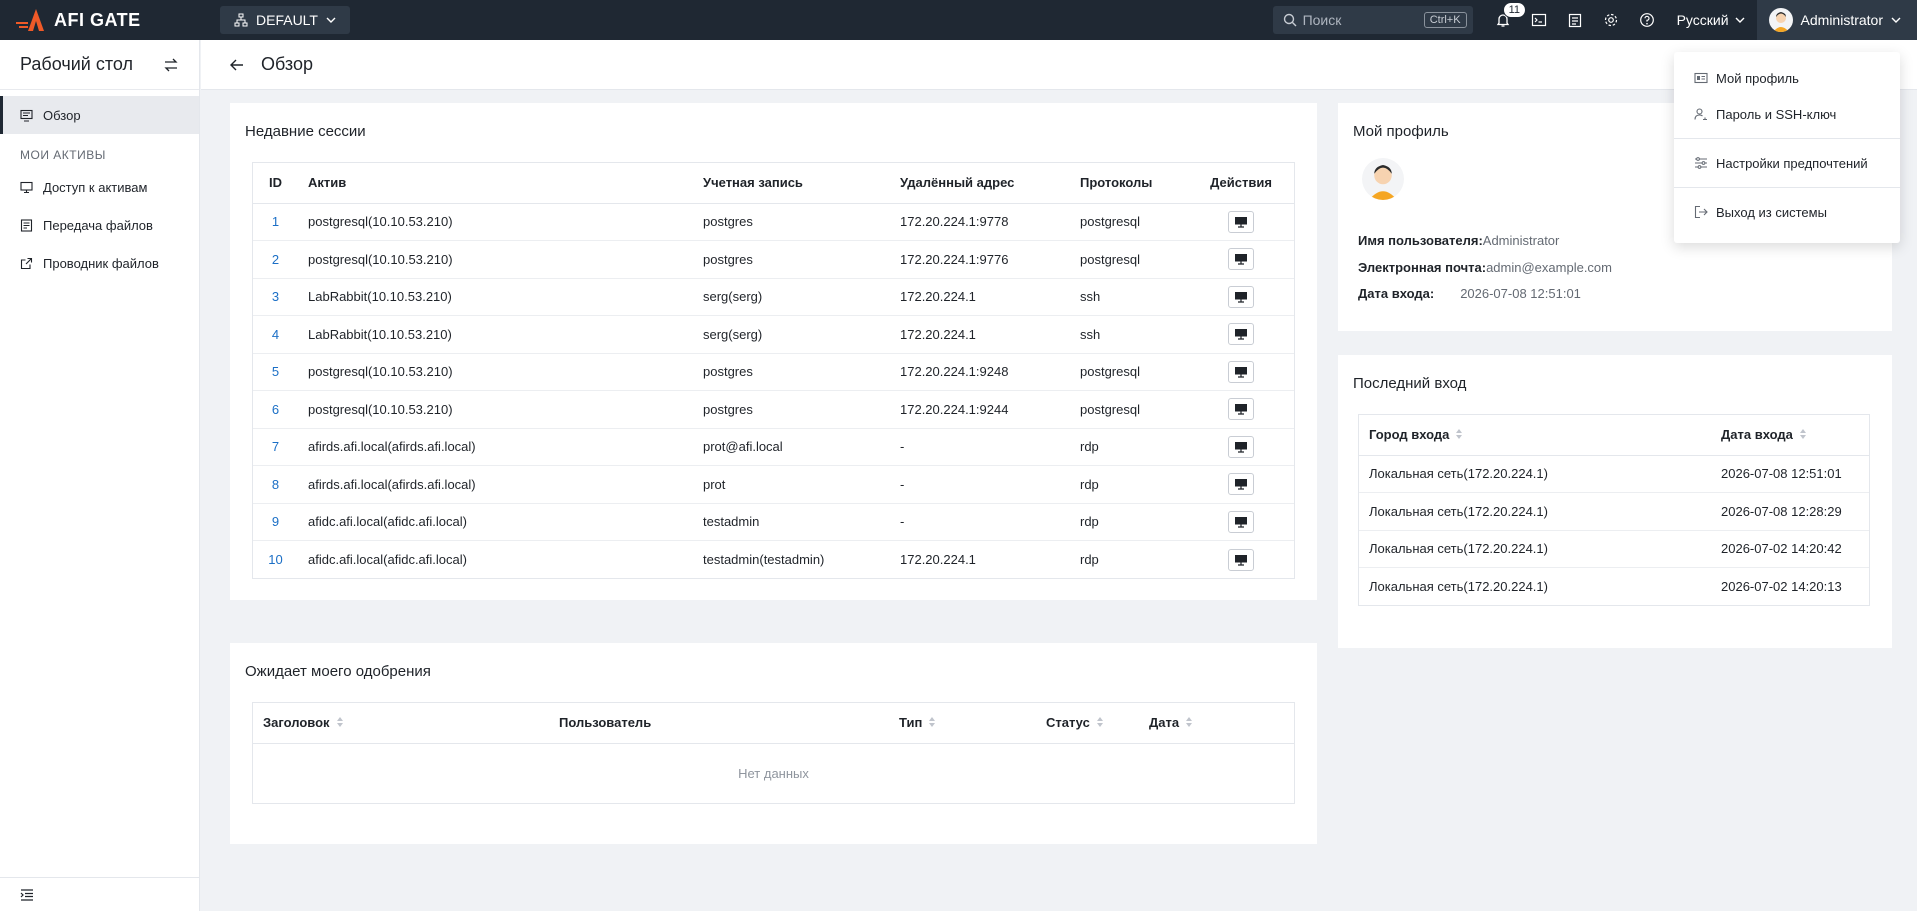 This screenshot has width=1917, height=911. Describe the element at coordinates (99, 187) in the screenshot. I see `sidebar-item-asset-access: Доступ к активам` at that location.